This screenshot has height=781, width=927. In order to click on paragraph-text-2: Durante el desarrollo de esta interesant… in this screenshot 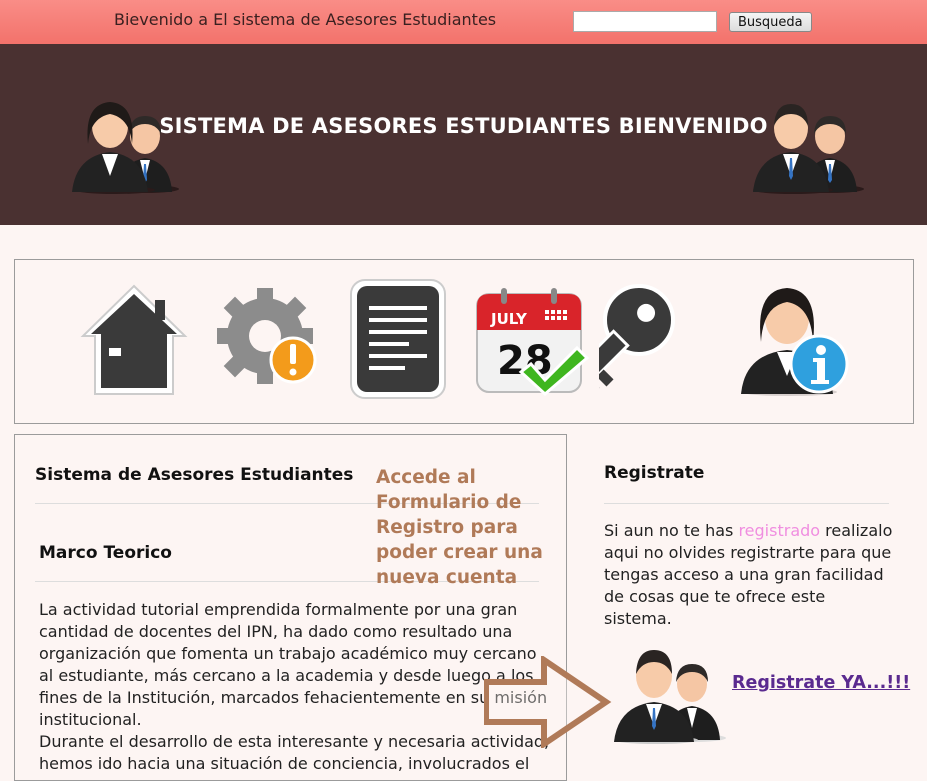, I will do `click(294, 752)`.